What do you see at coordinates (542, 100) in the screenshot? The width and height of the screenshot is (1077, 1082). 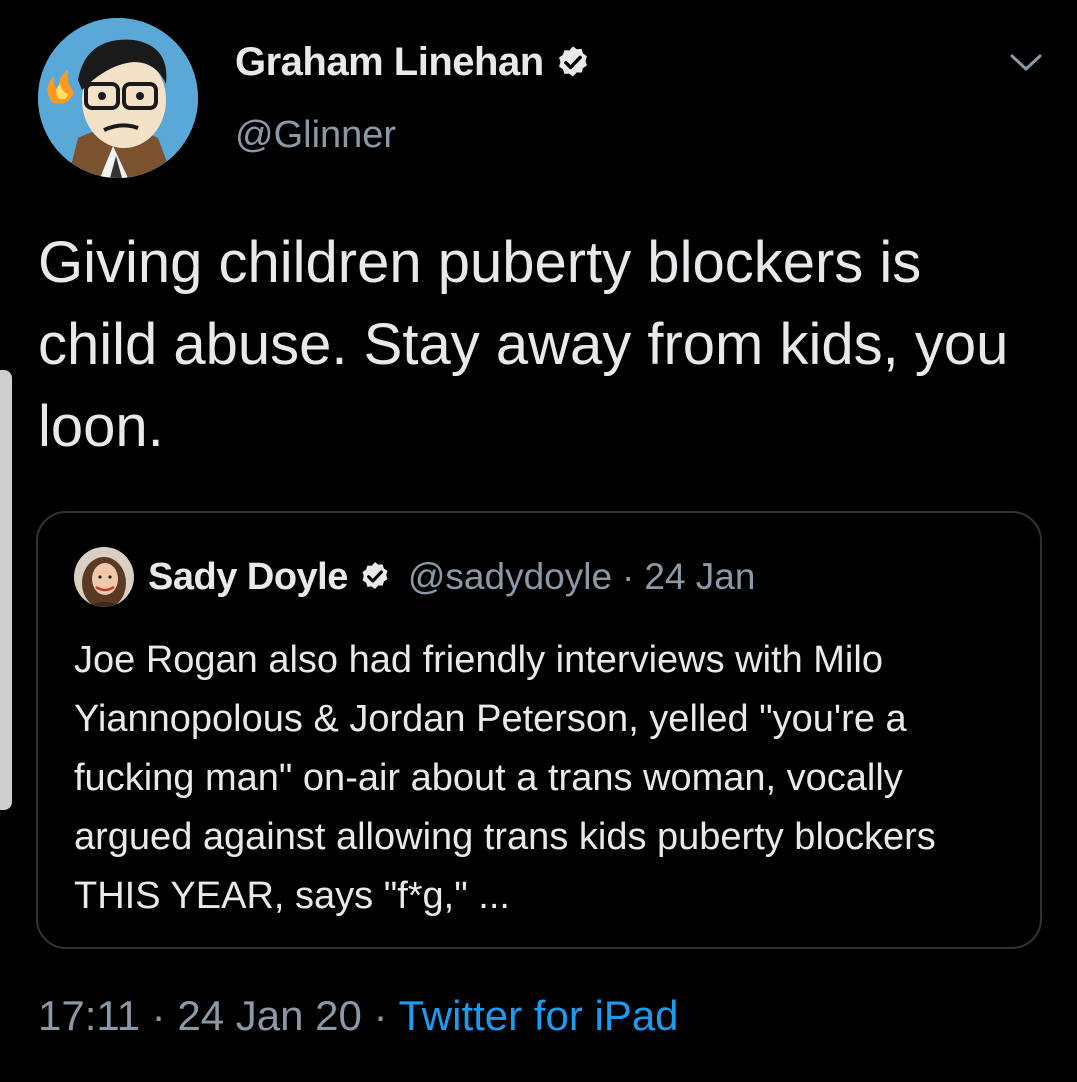 I see `tweet-header: Graham Linehan @Glinner` at bounding box center [542, 100].